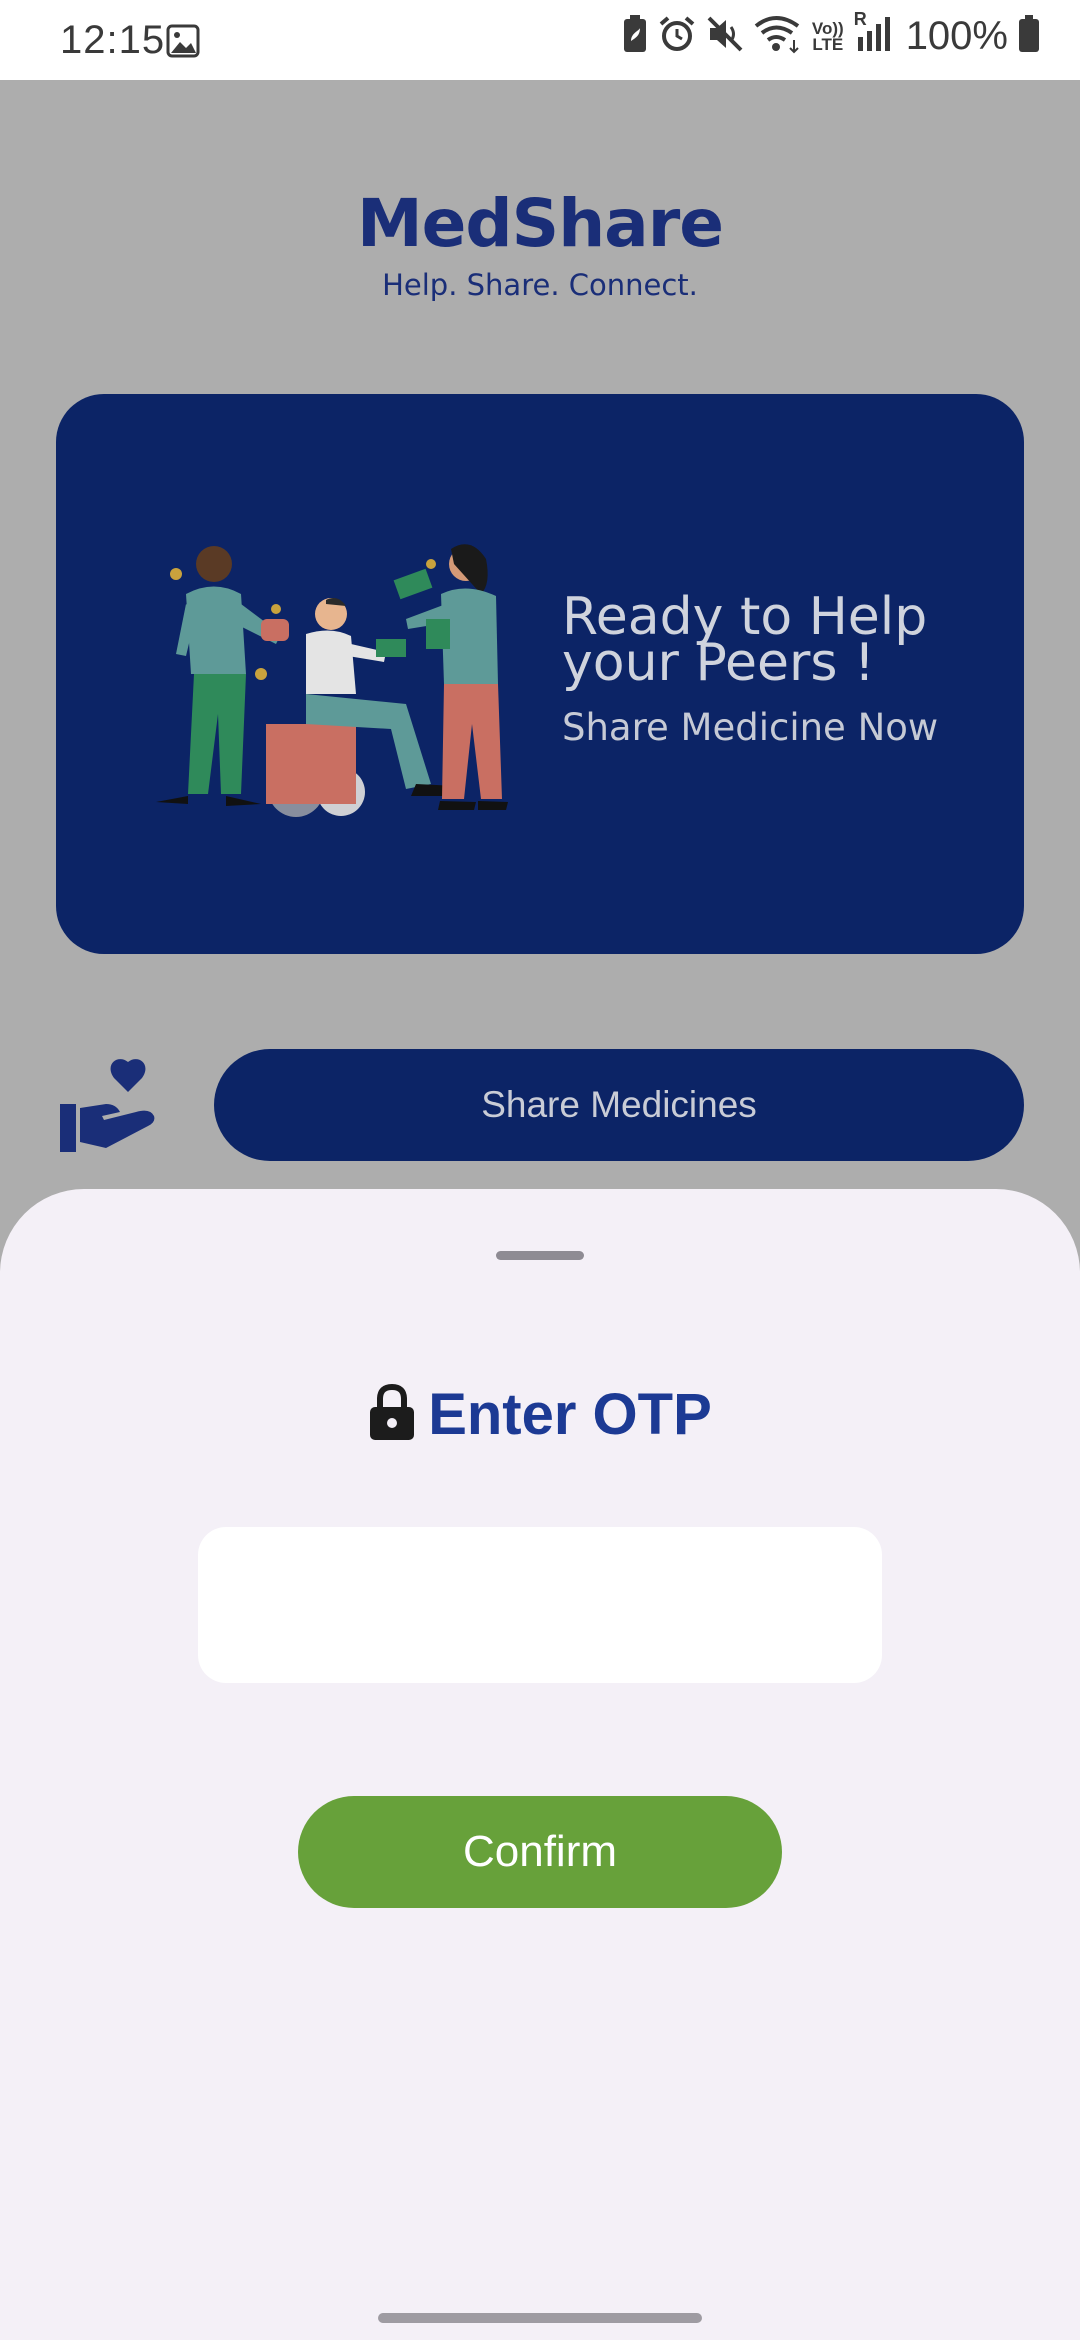 The width and height of the screenshot is (1080, 2340). I want to click on signal-icon: R, so click(872, 33).